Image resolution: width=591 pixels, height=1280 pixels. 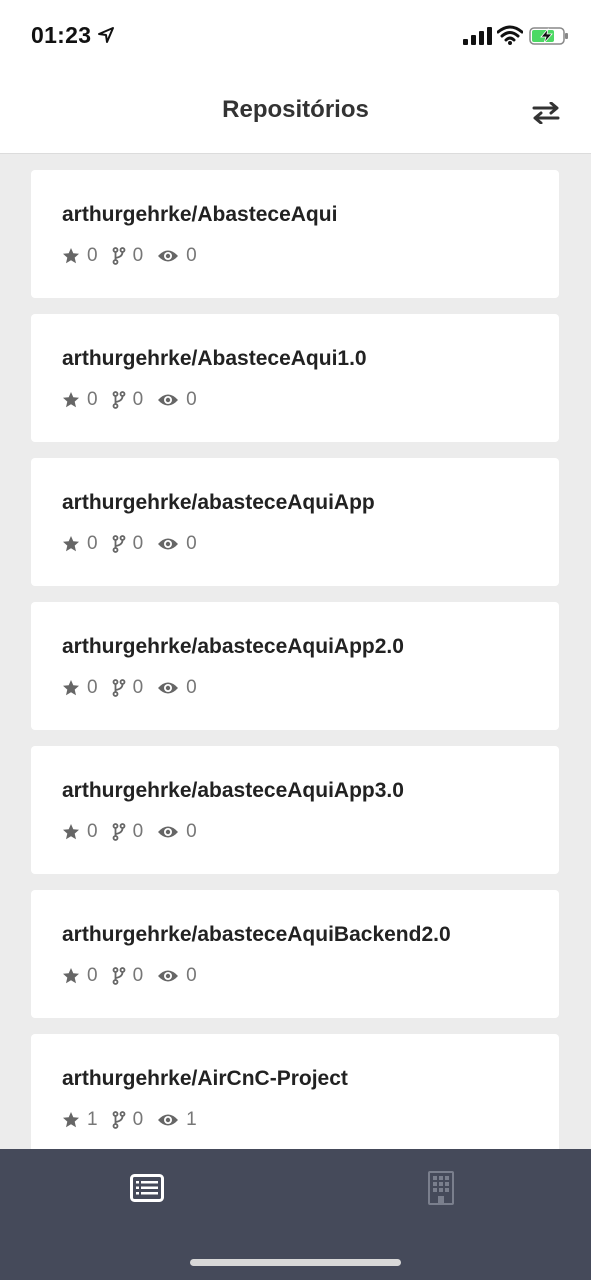 I want to click on tab-organizations, so click(x=441, y=1188).